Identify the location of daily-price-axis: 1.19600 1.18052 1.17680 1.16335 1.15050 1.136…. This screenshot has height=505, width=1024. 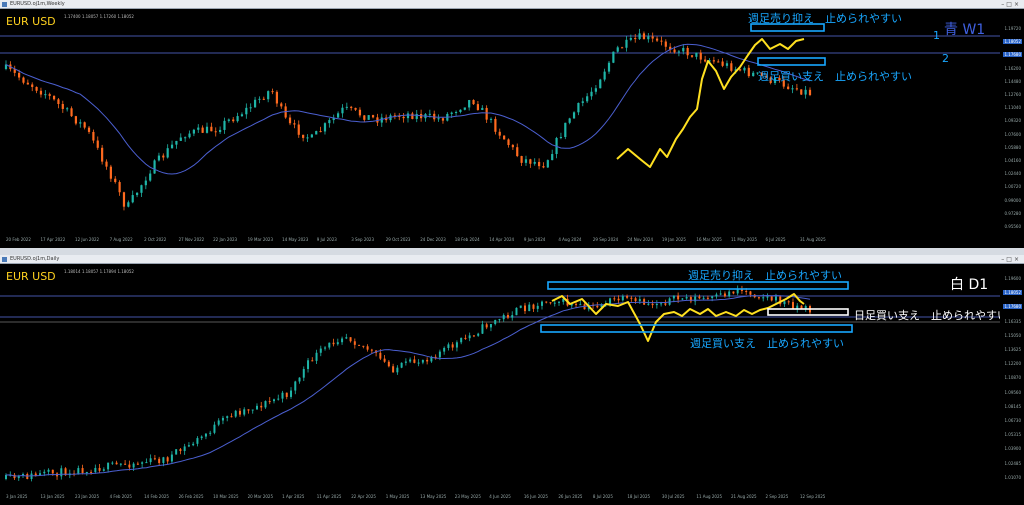
(1012, 380).